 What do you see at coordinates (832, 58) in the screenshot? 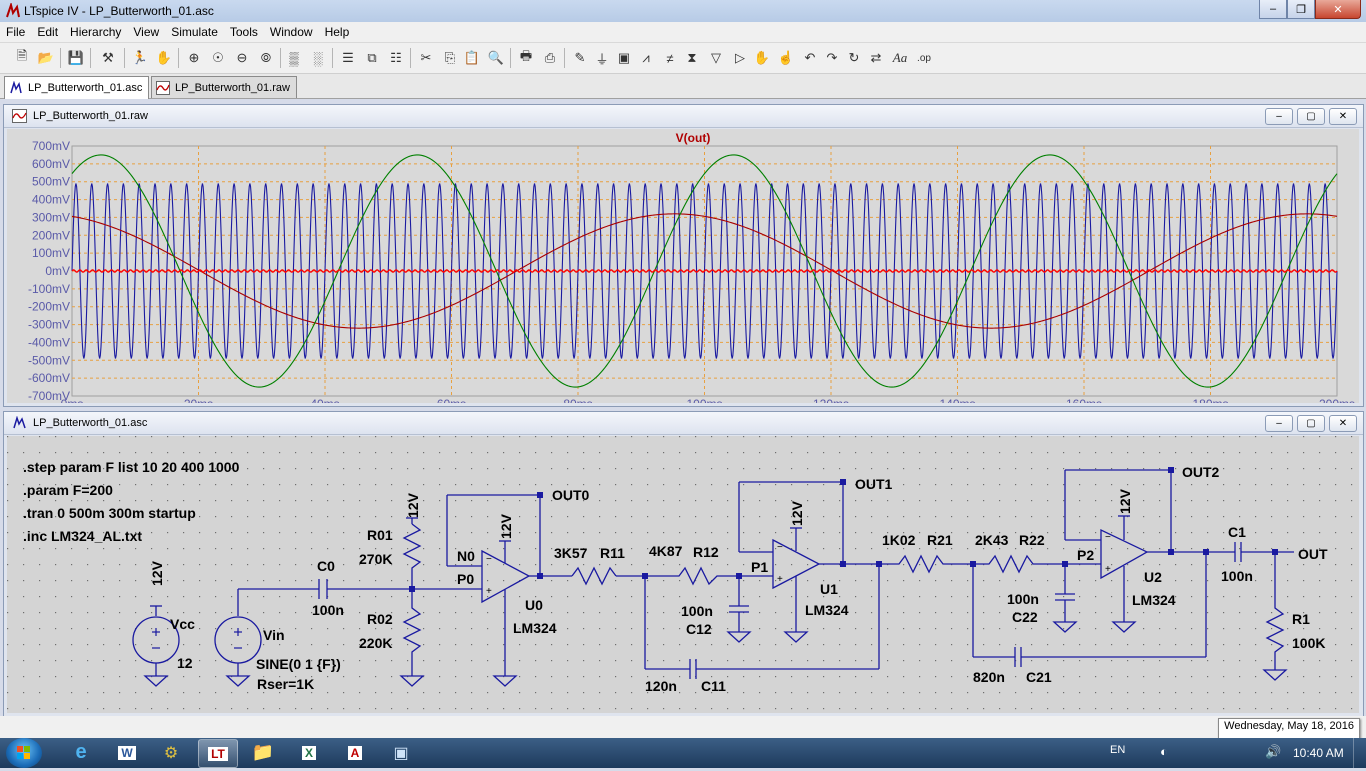
I see `redo-icon: ↷` at bounding box center [832, 58].